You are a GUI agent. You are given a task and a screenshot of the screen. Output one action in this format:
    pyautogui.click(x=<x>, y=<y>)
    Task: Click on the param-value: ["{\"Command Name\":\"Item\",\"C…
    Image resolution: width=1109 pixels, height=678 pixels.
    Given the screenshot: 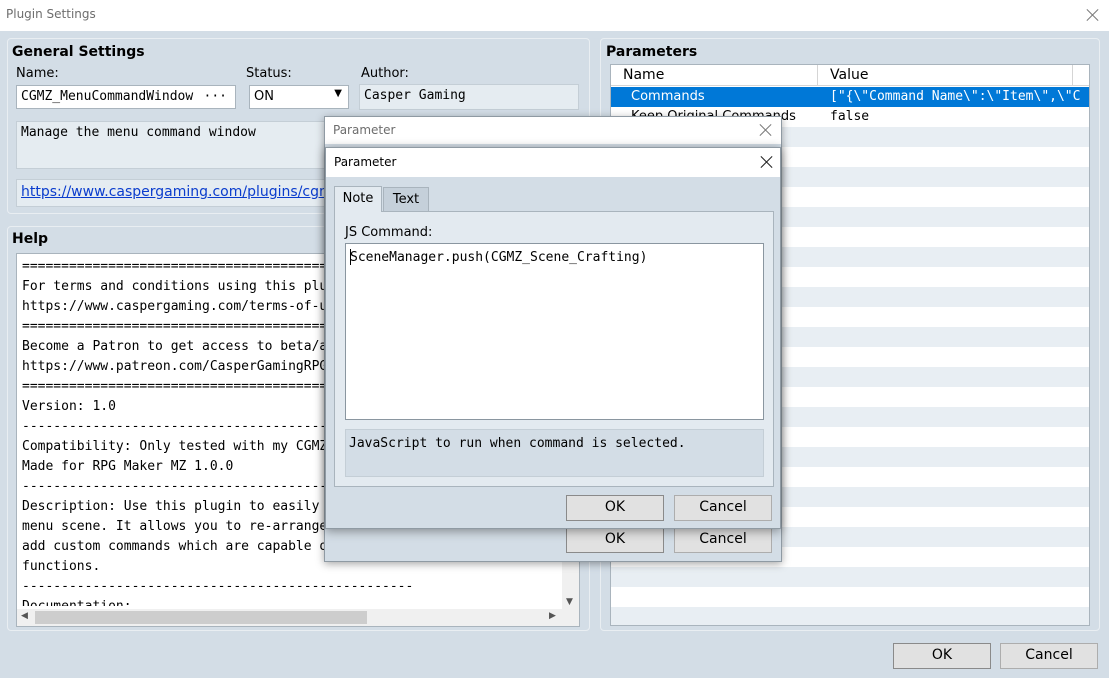 What is the action you would take?
    pyautogui.click(x=955, y=96)
    